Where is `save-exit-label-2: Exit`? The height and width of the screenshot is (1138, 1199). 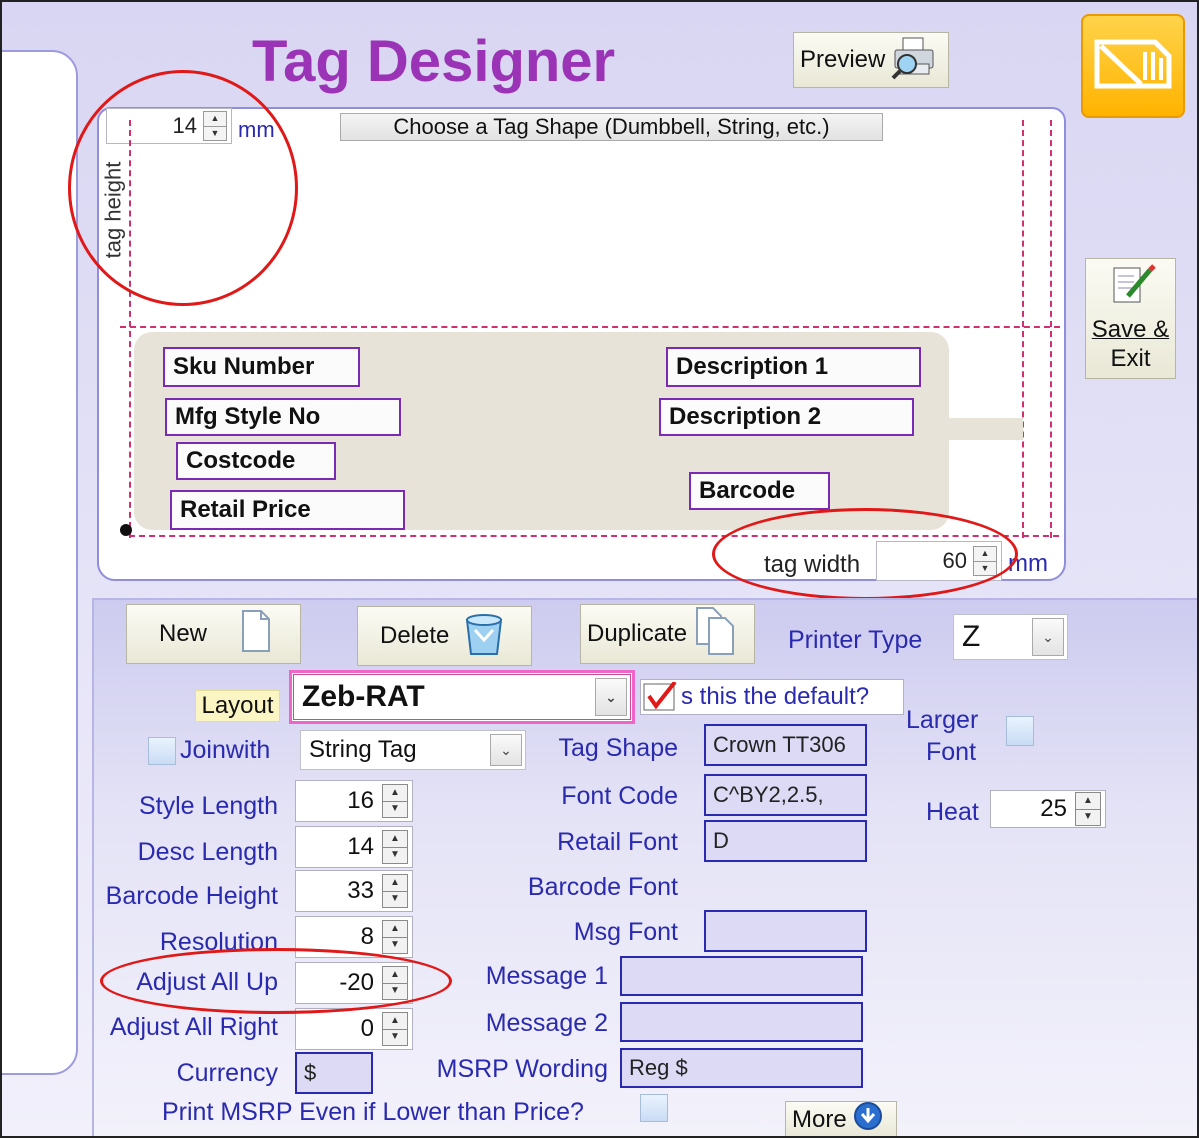 save-exit-label-2: Exit is located at coordinates (1130, 358).